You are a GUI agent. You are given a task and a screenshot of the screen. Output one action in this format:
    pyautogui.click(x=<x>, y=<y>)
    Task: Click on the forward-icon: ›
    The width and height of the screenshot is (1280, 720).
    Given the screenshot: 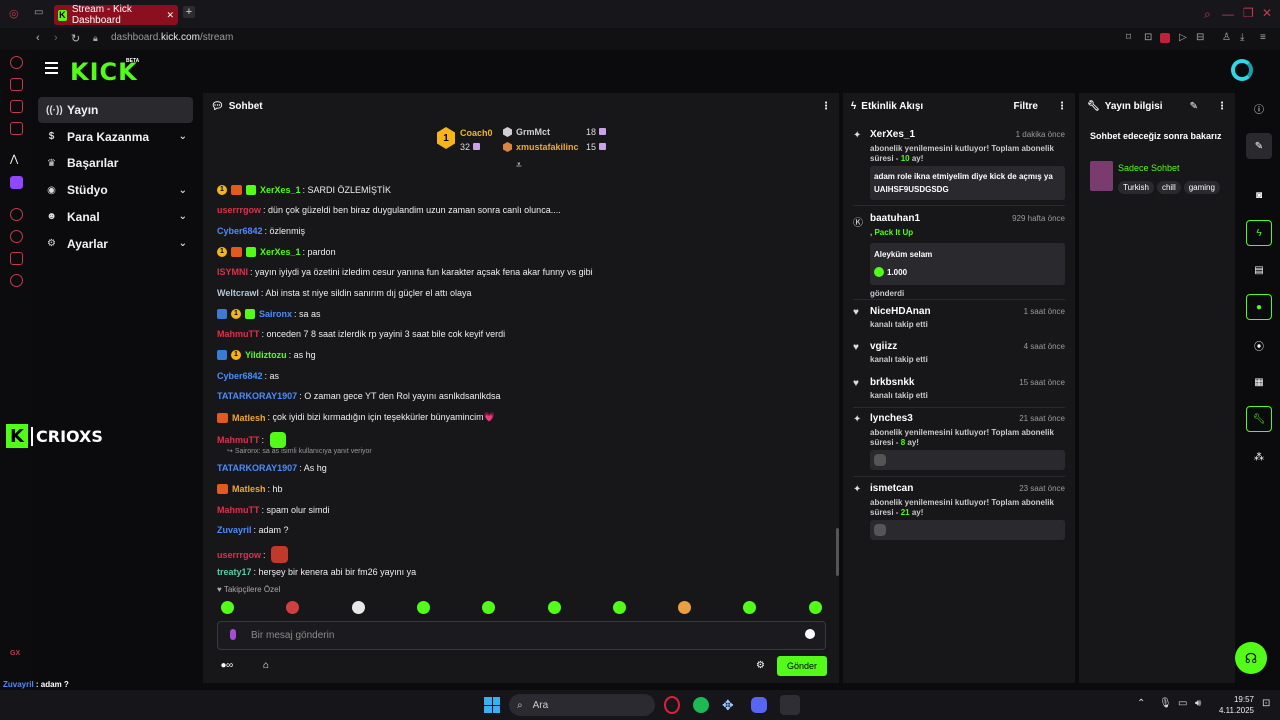 What is the action you would take?
    pyautogui.click(x=56, y=38)
    